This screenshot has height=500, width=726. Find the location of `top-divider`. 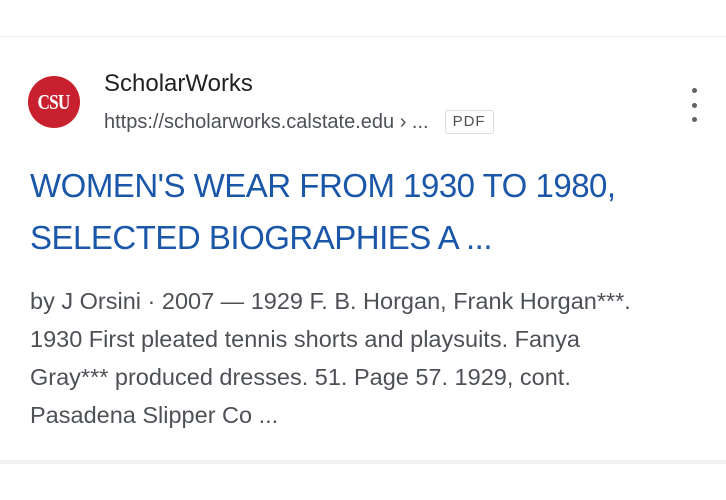

top-divider is located at coordinates (363, 36).